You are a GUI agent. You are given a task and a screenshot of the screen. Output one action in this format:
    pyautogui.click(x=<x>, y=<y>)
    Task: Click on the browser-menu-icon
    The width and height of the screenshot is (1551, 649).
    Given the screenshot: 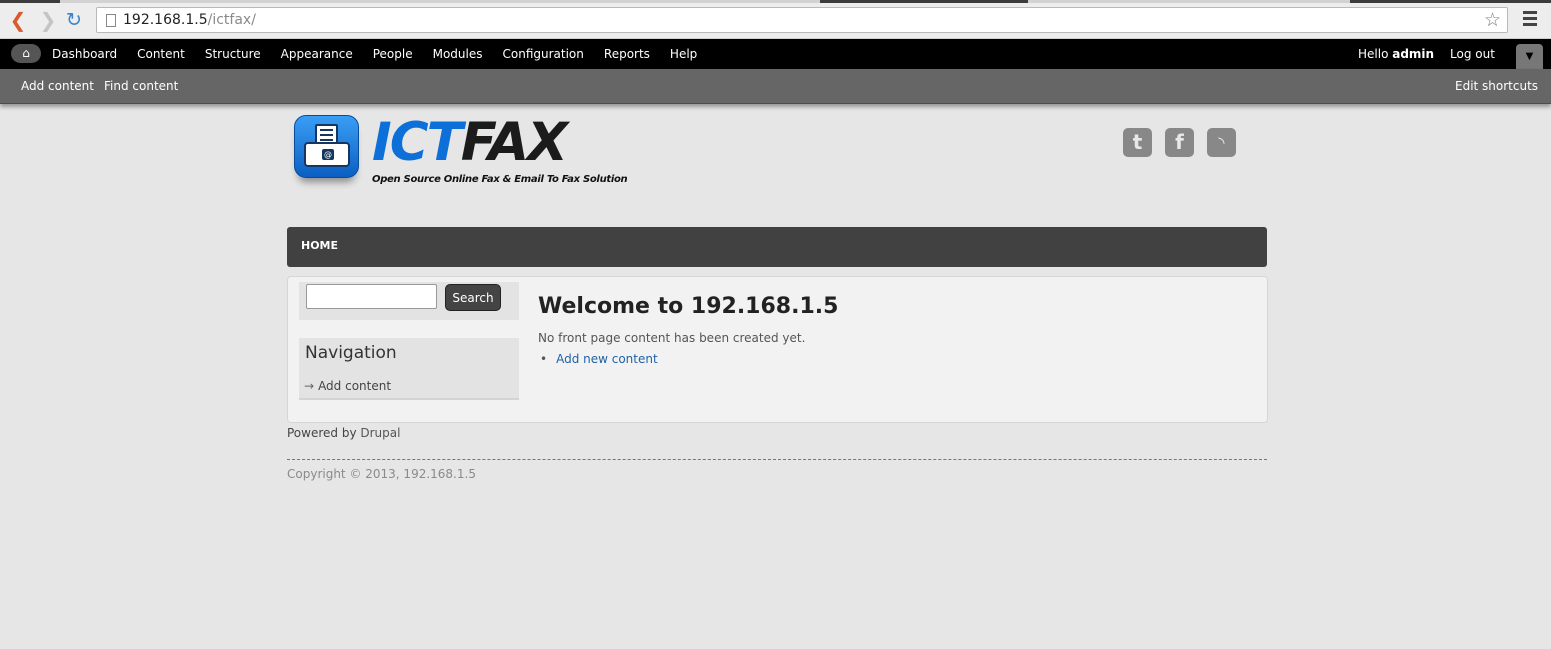 What is the action you would take?
    pyautogui.click(x=1530, y=19)
    